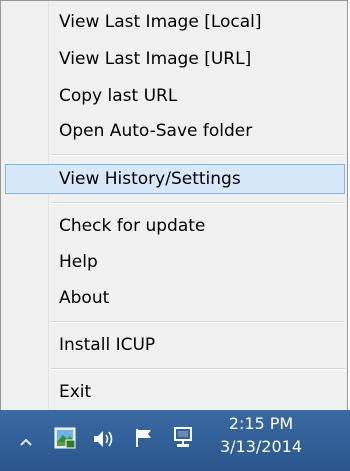  Describe the element at coordinates (150, 179) in the screenshot. I see `menu-item-label: View History/Settings` at that location.